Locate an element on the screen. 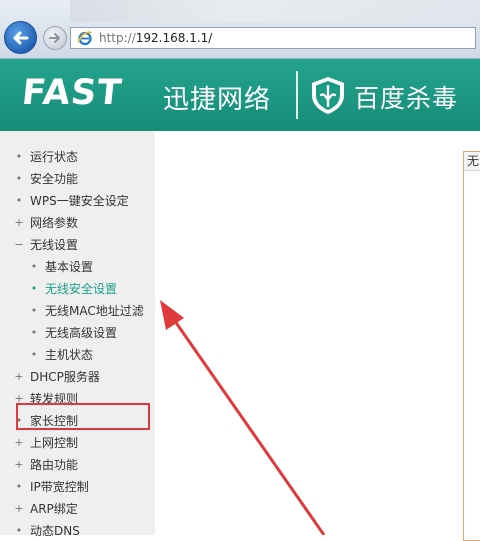 The width and height of the screenshot is (480, 541). menu-item-forwarding: + 转发规则 is located at coordinates (77, 398).